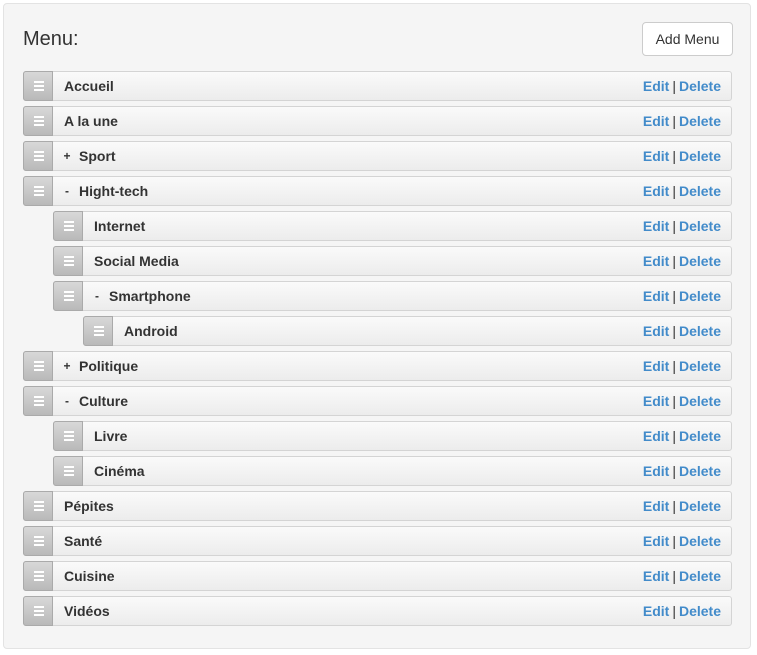 This screenshot has width=757, height=655. I want to click on menu-item: Livre Edit | Delete, so click(392, 436).